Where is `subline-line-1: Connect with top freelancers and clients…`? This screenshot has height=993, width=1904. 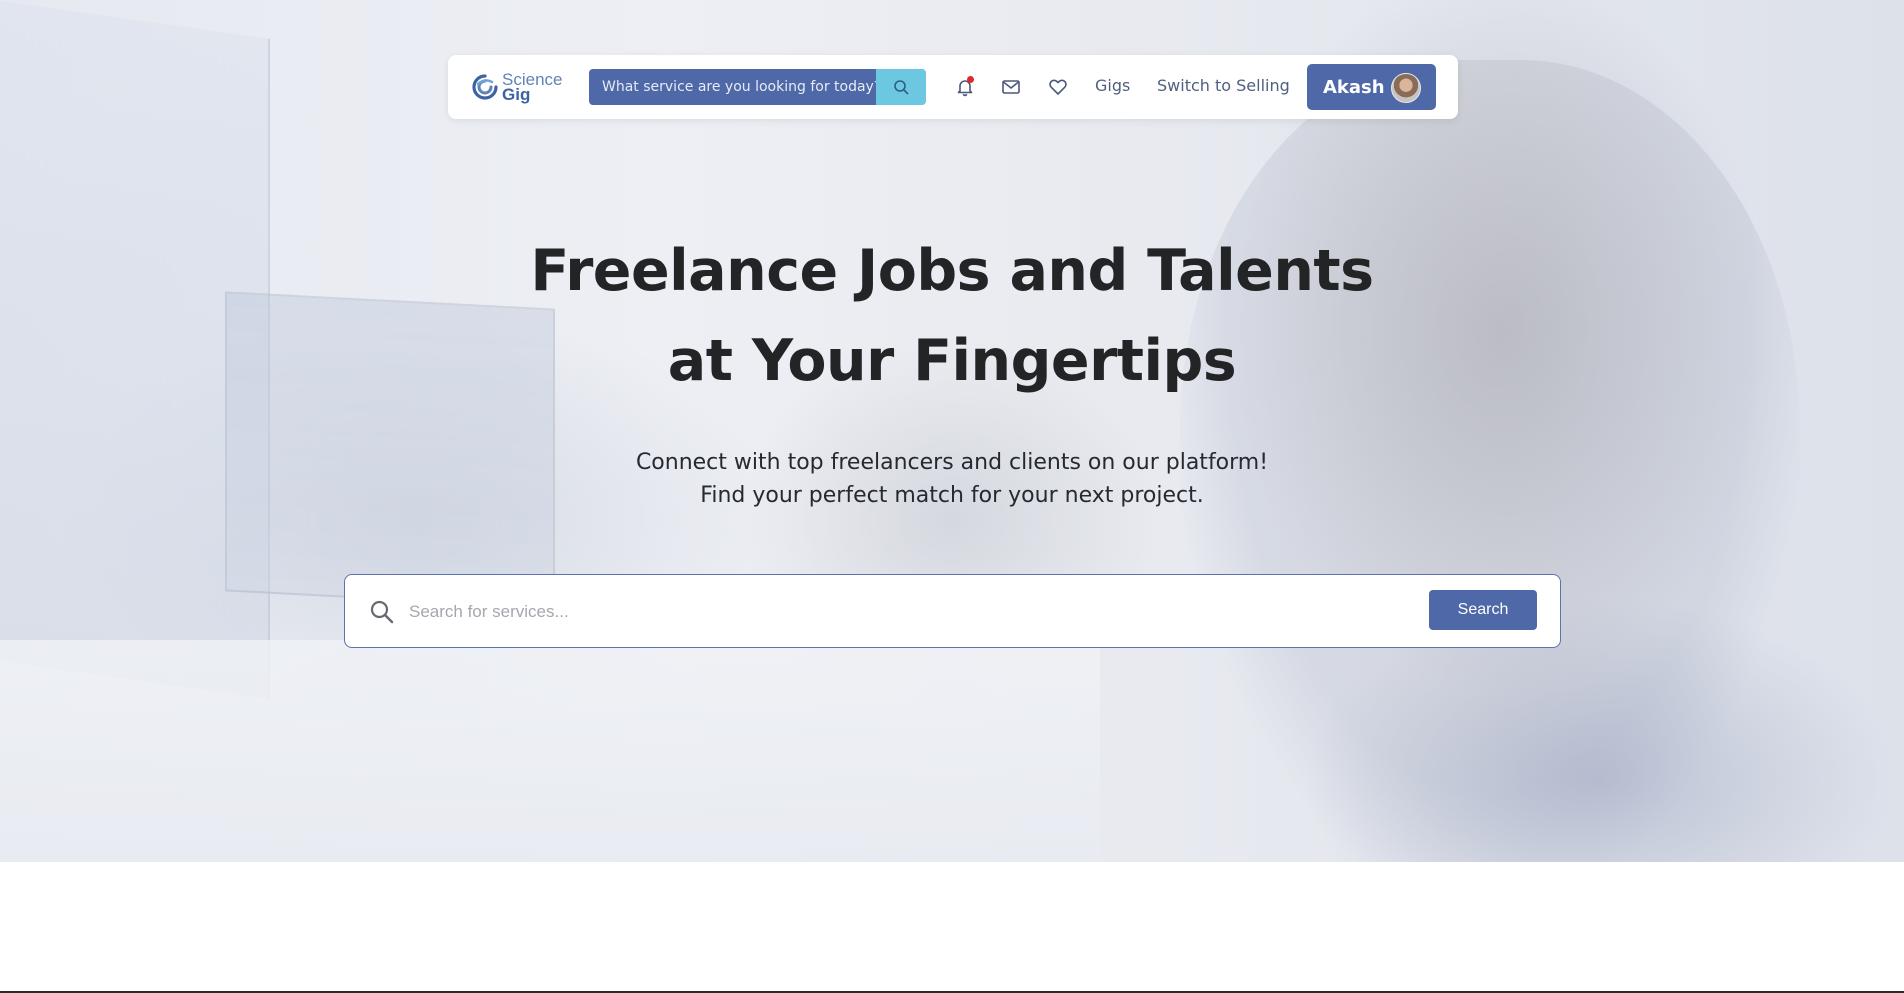
subline-line-1: Connect with top freelancers and clients… is located at coordinates (952, 462).